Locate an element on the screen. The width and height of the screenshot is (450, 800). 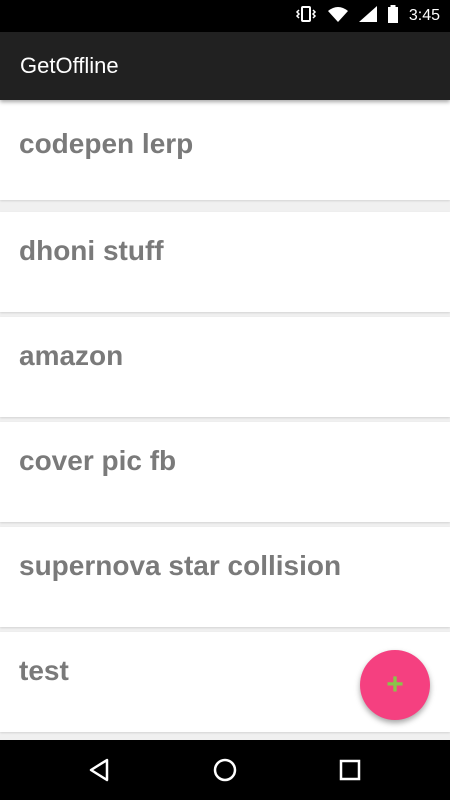
battery-icon is located at coordinates (393, 16).